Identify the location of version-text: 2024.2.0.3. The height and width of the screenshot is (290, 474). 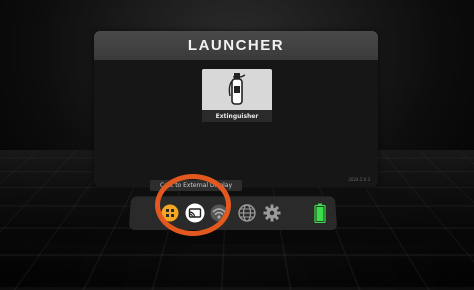
(359, 179).